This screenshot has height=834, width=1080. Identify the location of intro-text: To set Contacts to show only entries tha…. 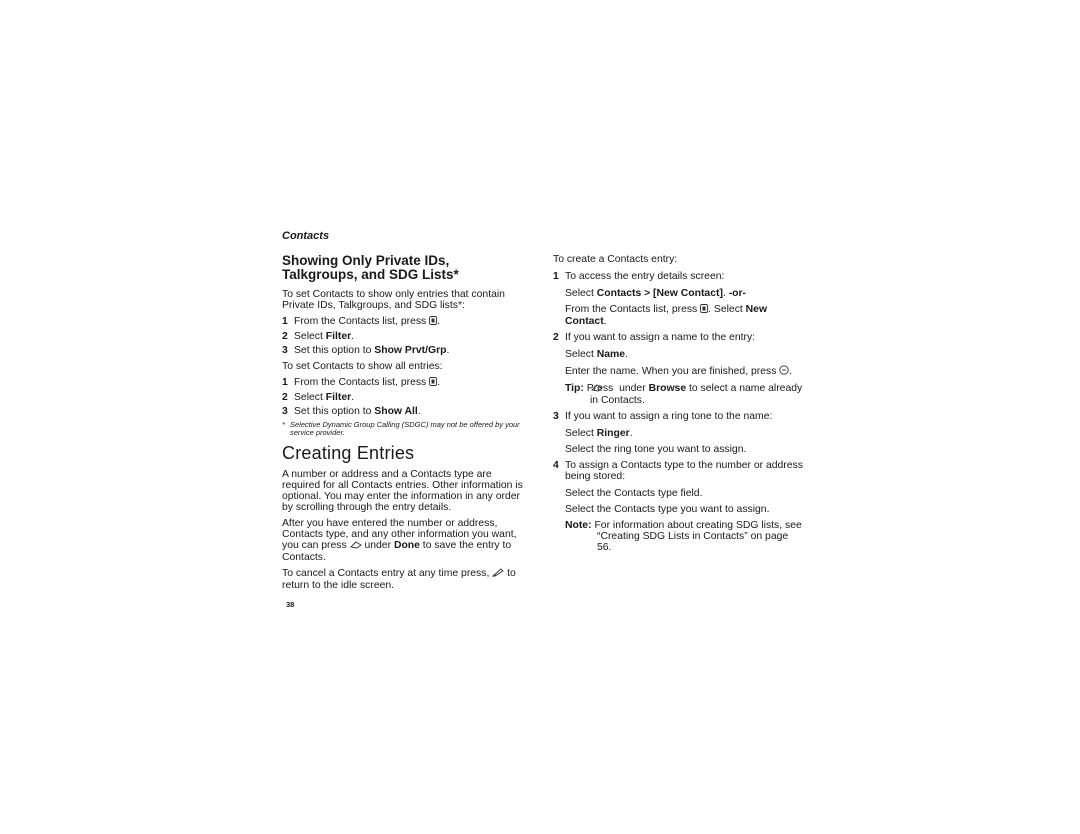
(393, 300).